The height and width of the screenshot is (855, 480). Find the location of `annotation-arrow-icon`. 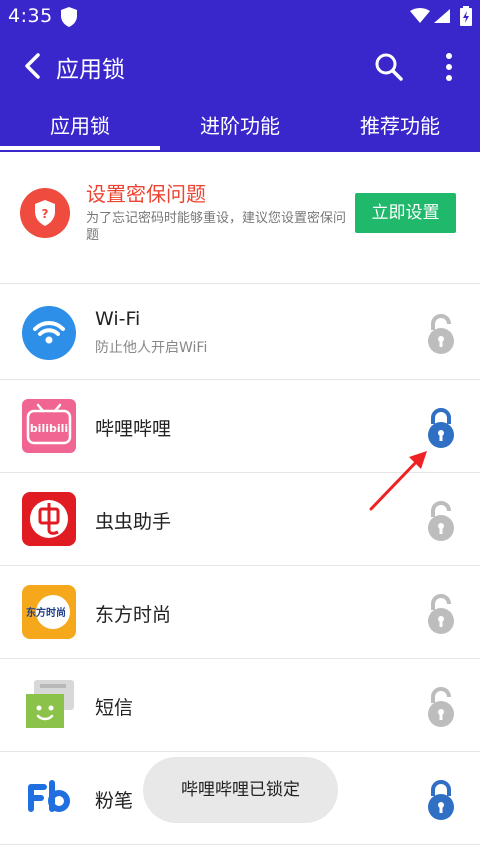

annotation-arrow-icon is located at coordinates (400, 480).